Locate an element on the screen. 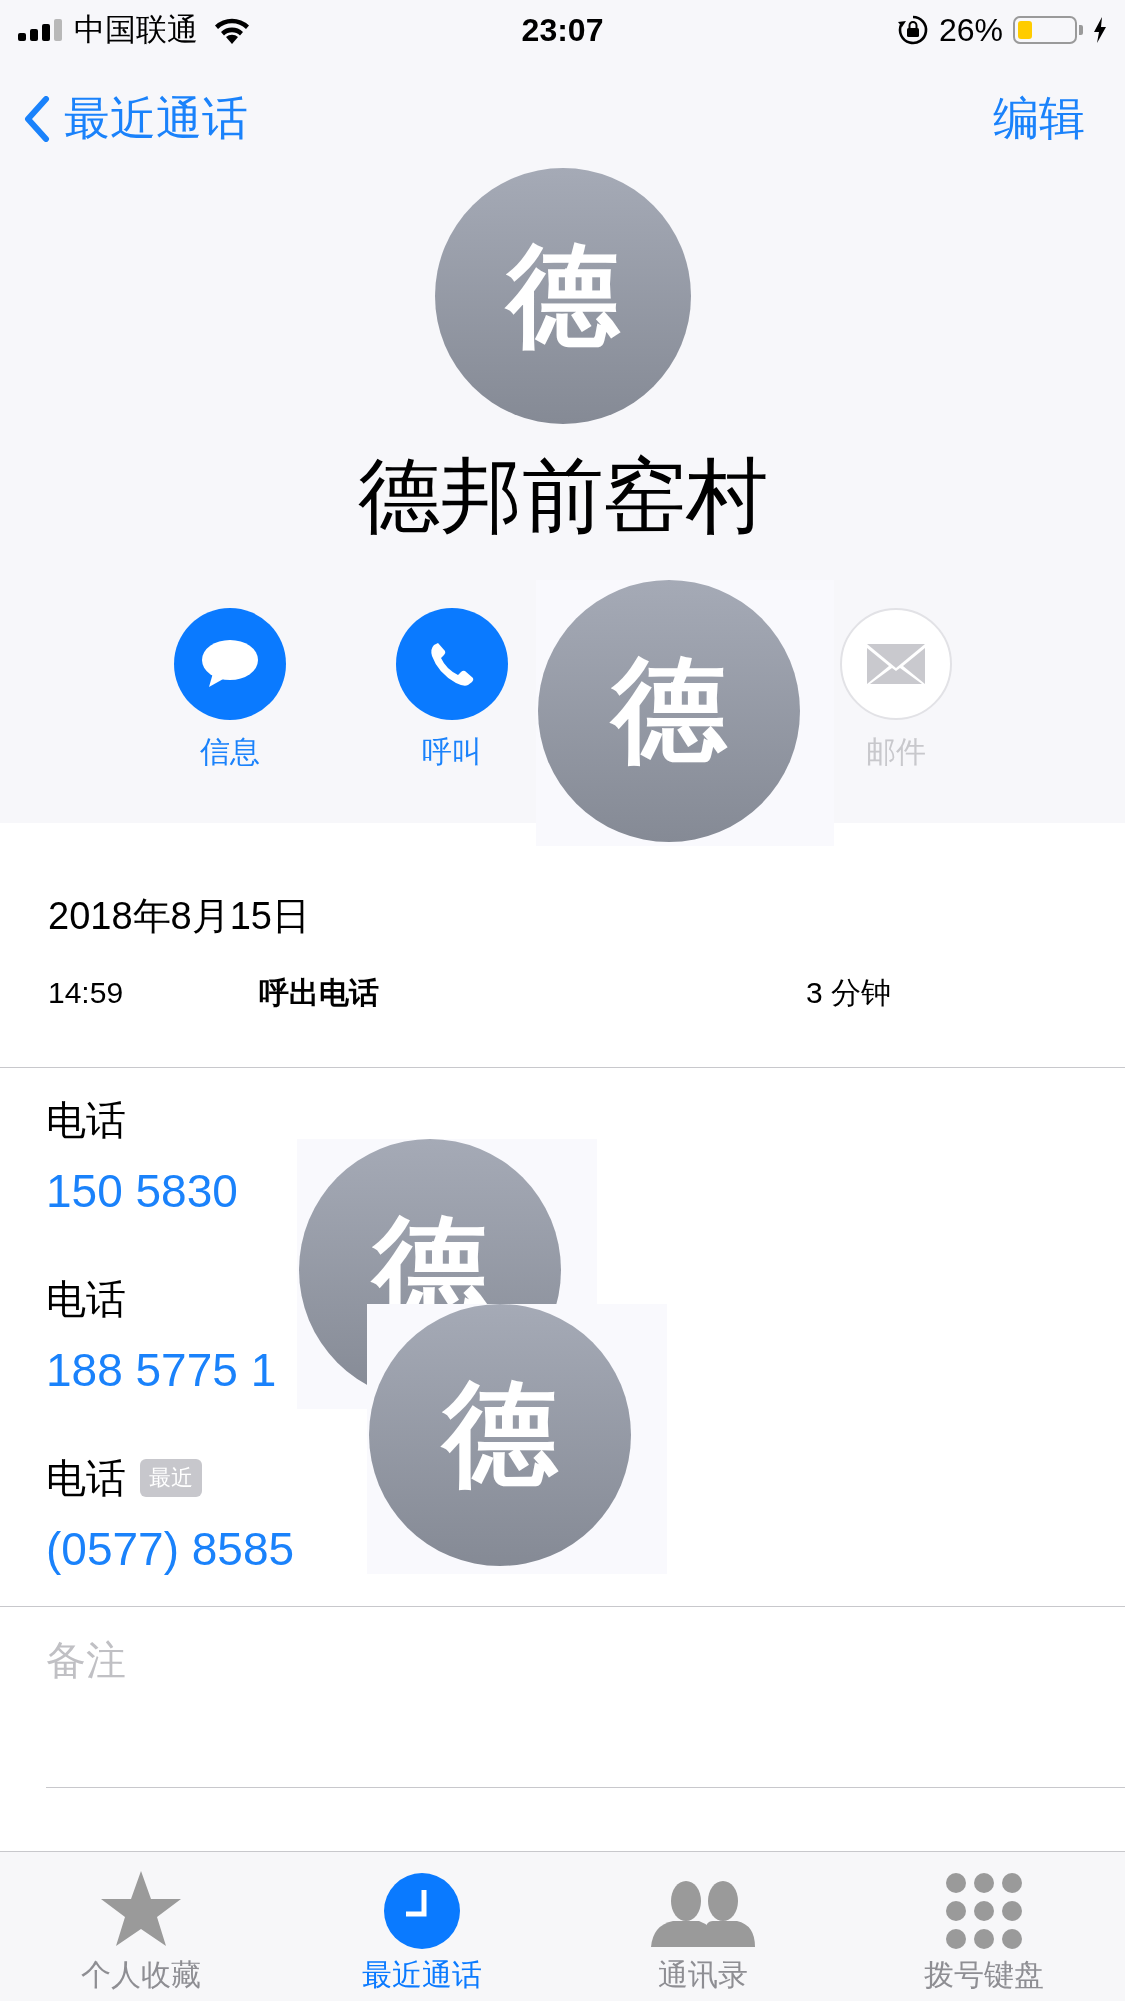 The image size is (1125, 2001). battery-icon is located at coordinates (1048, 30).